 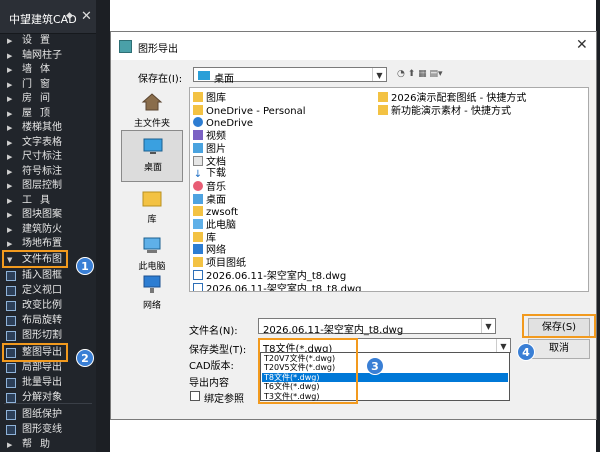 What do you see at coordinates (152, 156) in the screenshot?
I see `place-desktop: 桌面` at bounding box center [152, 156].